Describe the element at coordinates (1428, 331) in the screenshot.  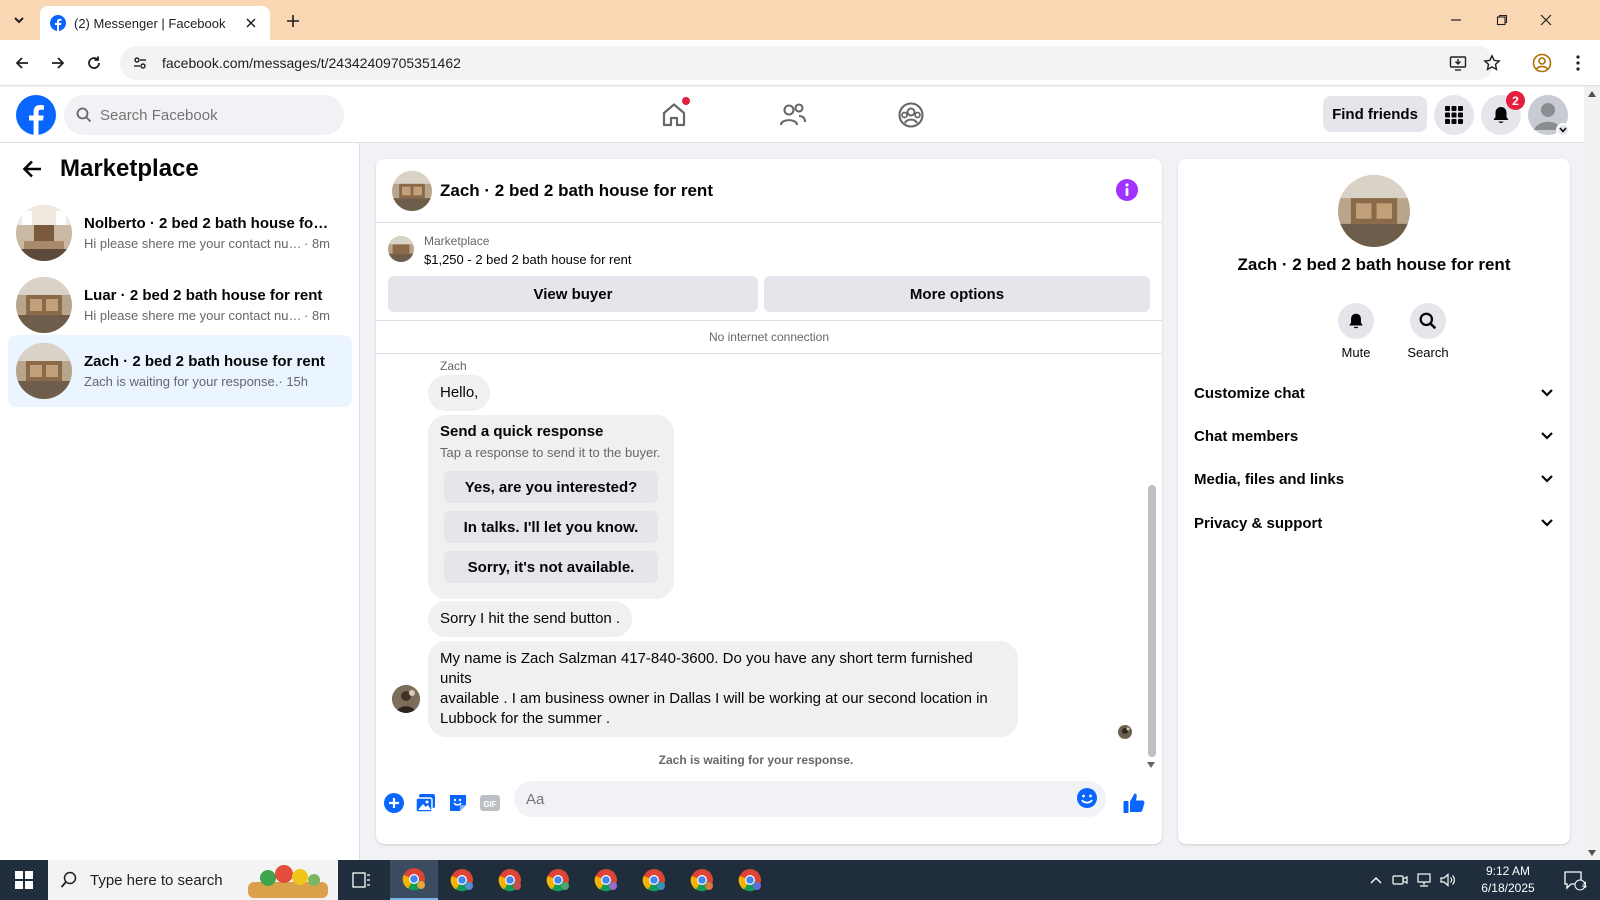
I see `search-in-chat-button: Search` at that location.